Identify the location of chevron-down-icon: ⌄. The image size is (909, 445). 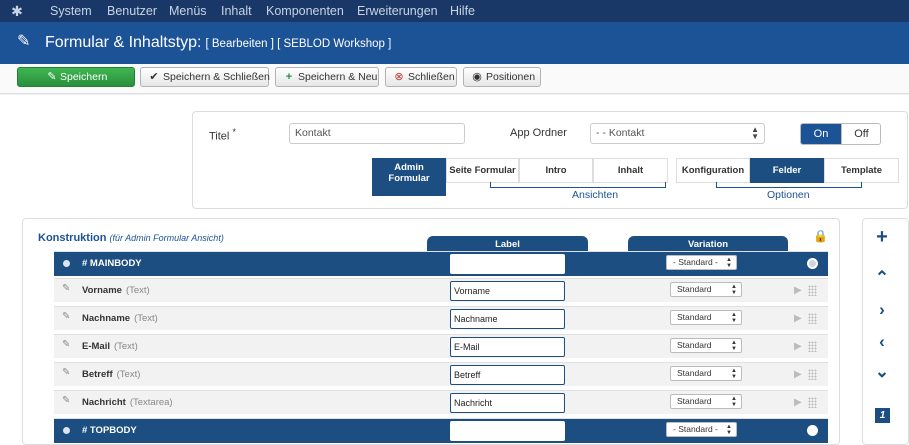
(882, 372).